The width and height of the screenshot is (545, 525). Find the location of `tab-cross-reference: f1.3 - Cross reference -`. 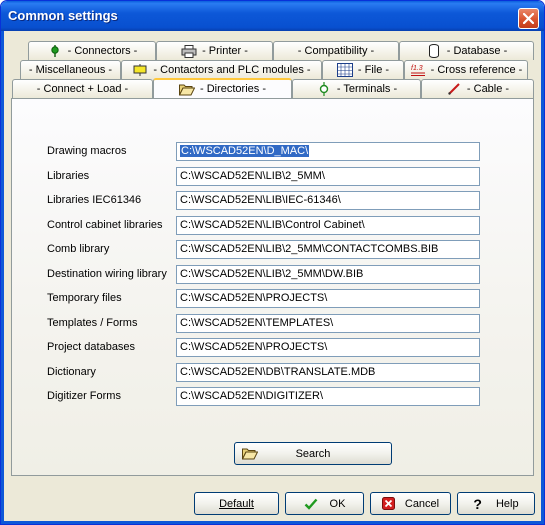

tab-cross-reference: f1.3 - Cross reference - is located at coordinates (466, 69).